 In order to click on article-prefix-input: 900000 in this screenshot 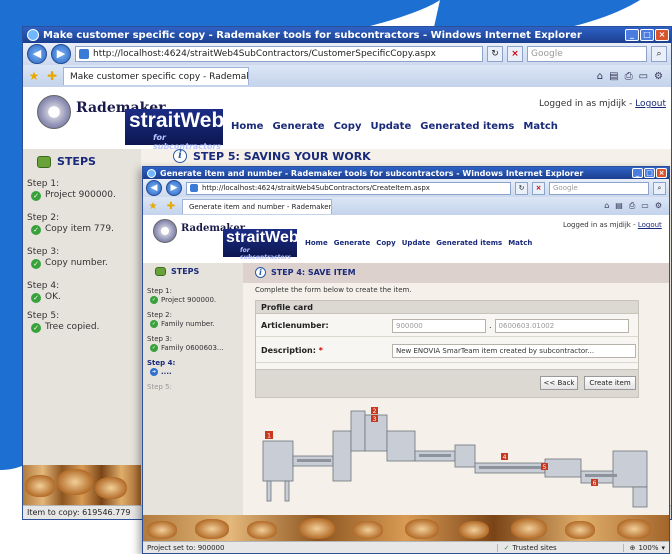, I will do `click(439, 325)`.